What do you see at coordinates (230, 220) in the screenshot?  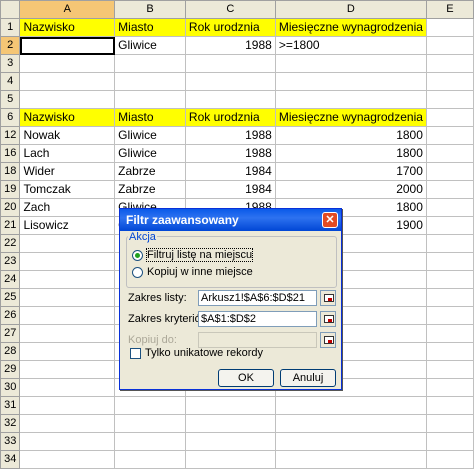 I see `dialog-titlebar: Filtr zaawansowany ✕` at bounding box center [230, 220].